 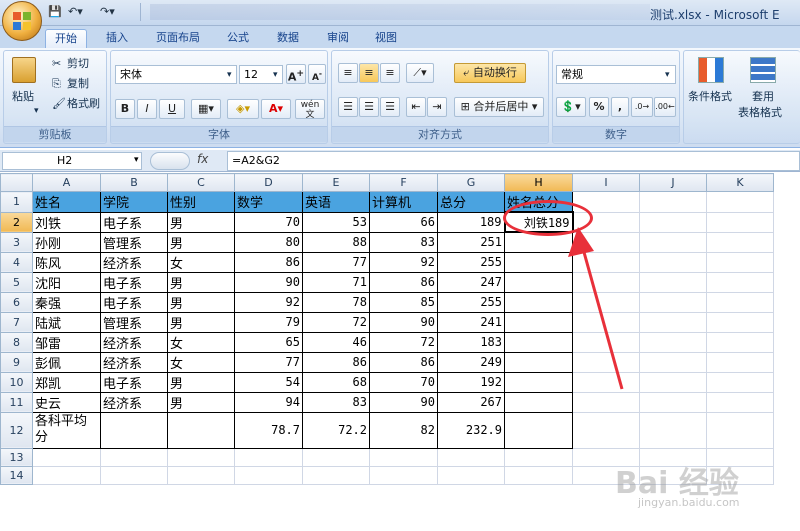 I want to click on cell-B6: 电子系, so click(x=134, y=302).